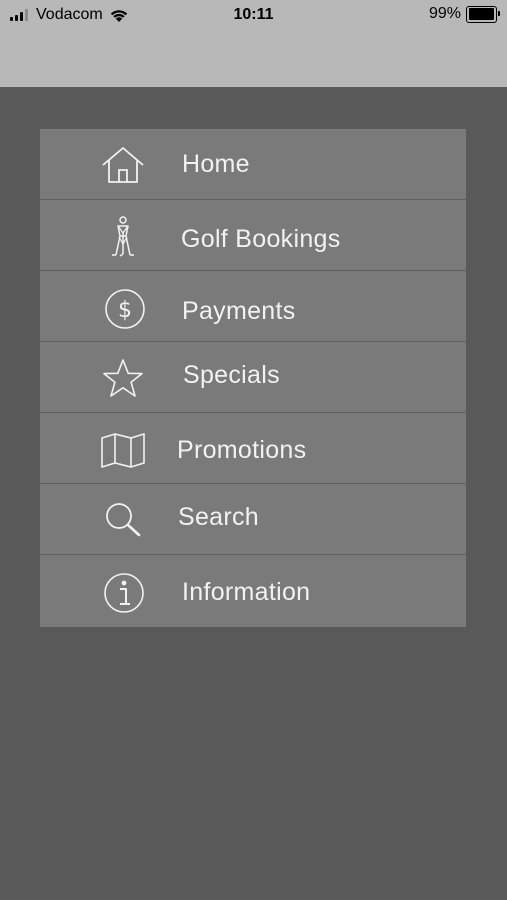 This screenshot has width=507, height=900. I want to click on star-icon, so click(123, 378).